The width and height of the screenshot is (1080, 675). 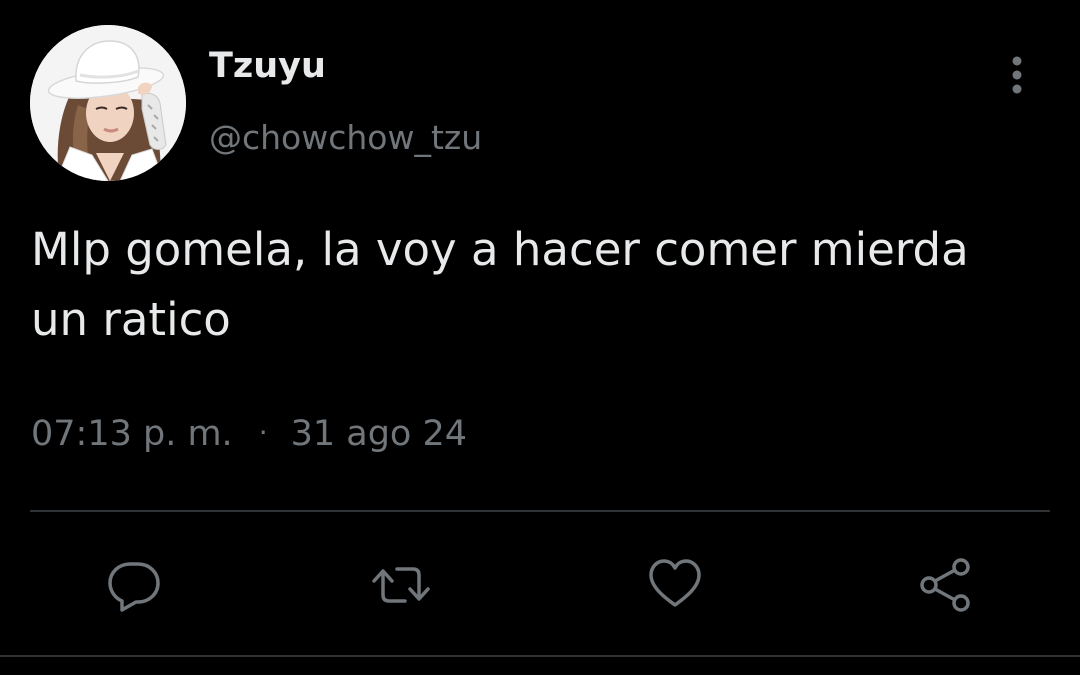 I want to click on reply-icon, so click(x=134, y=587).